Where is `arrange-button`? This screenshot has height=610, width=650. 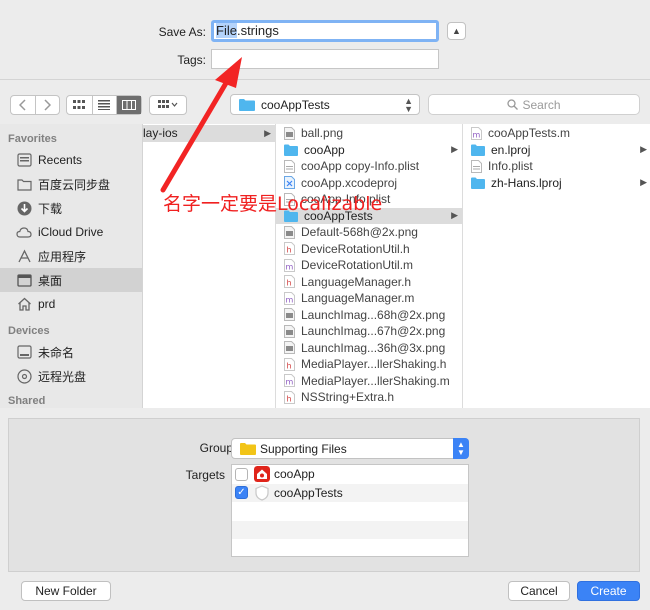 arrange-button is located at coordinates (168, 105).